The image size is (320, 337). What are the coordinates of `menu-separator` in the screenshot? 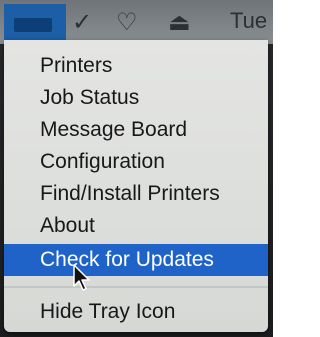 It's located at (136, 287).